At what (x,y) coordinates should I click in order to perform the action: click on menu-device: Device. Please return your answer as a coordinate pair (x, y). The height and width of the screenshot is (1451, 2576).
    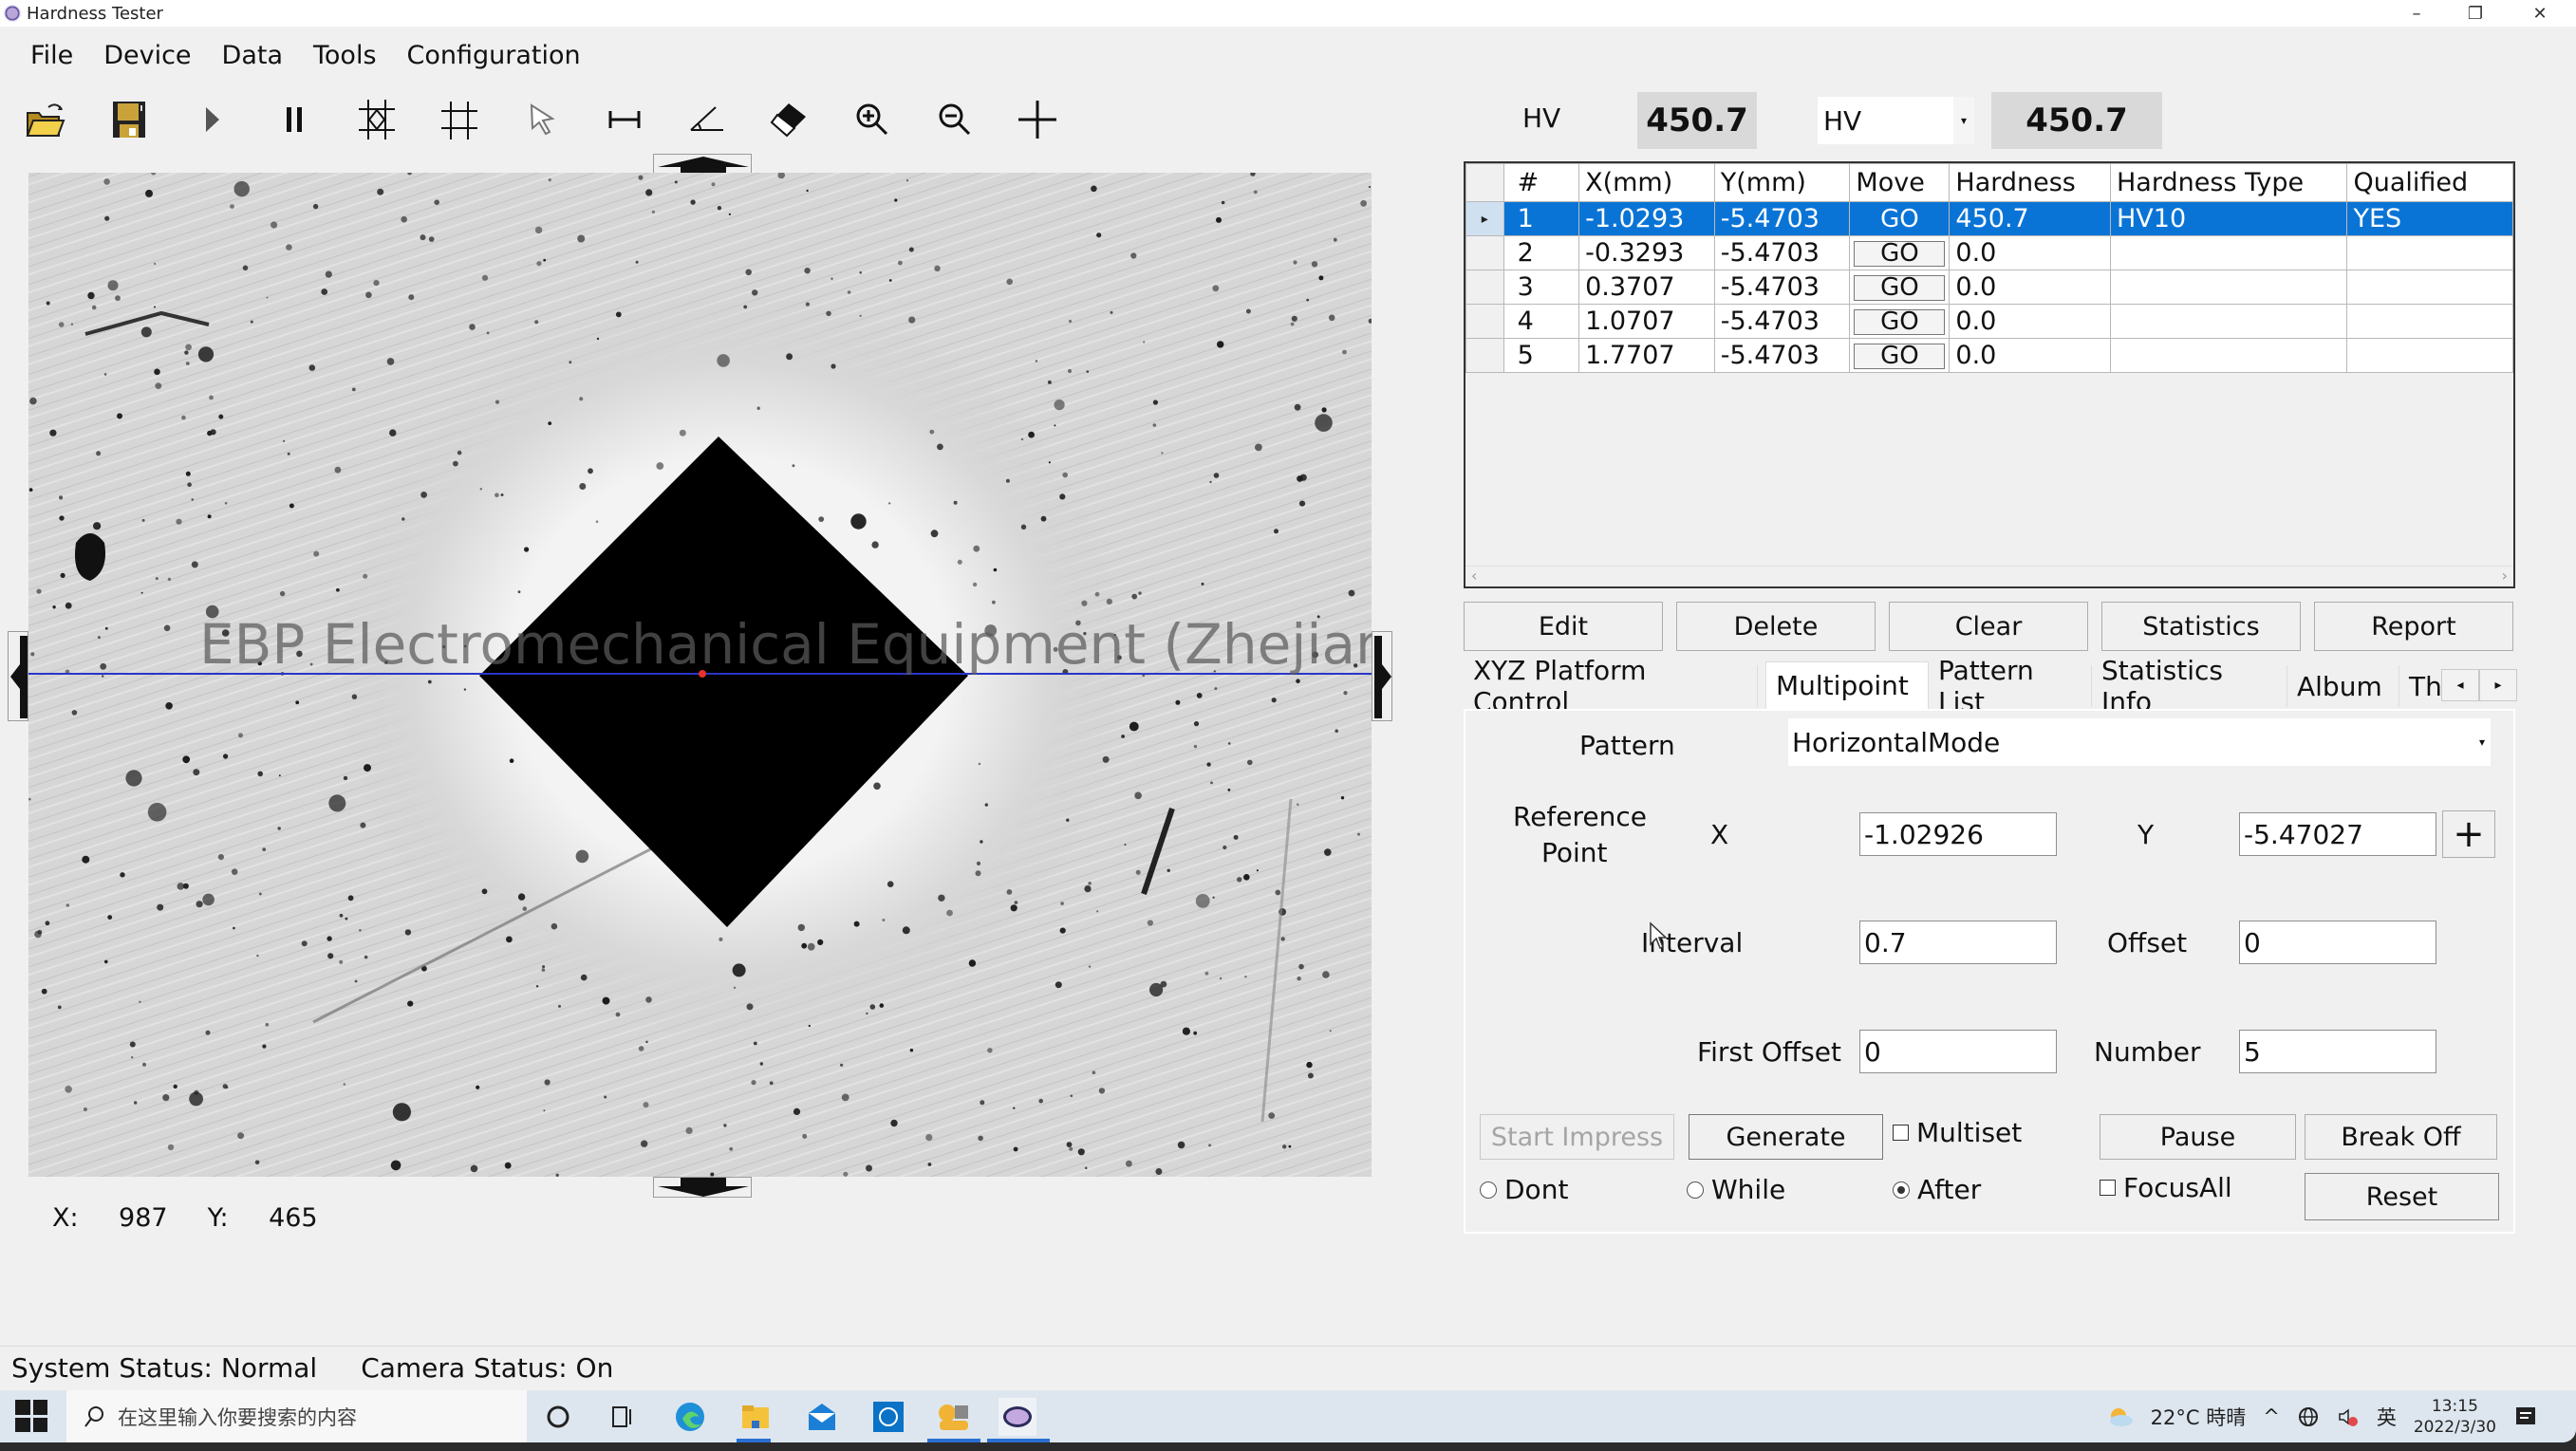
    Looking at the image, I should click on (147, 56).